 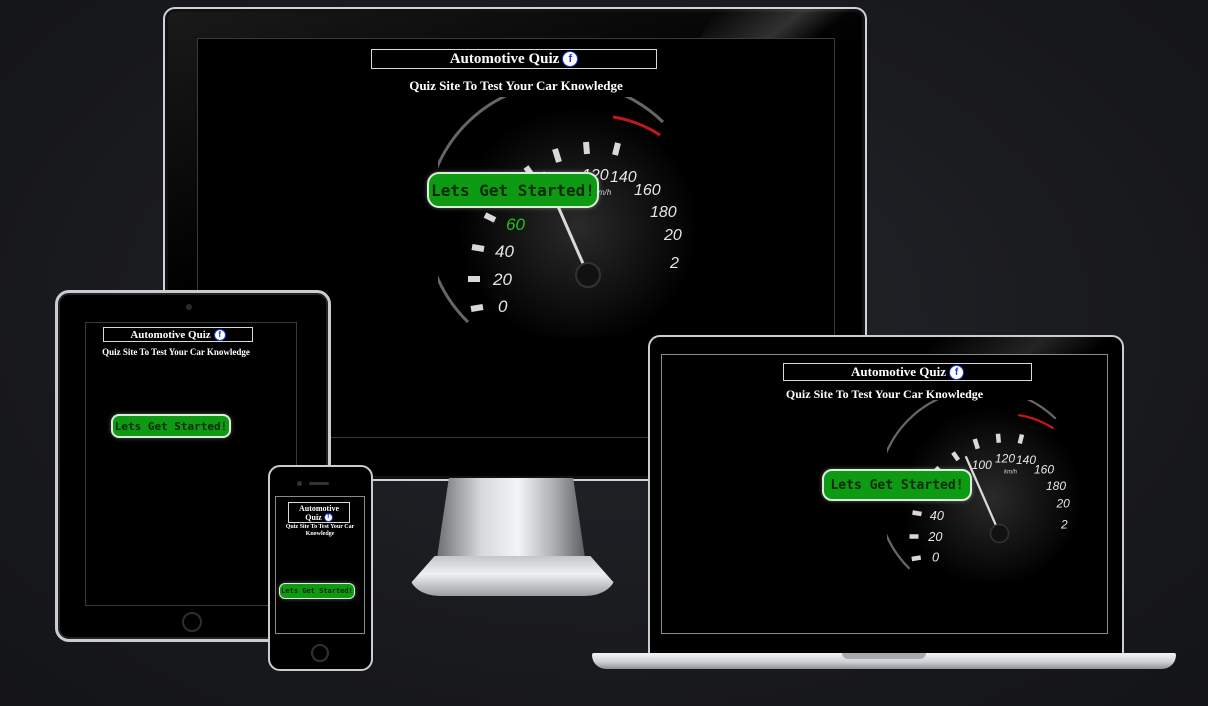 What do you see at coordinates (189, 307) in the screenshot?
I see `tablet-camera` at bounding box center [189, 307].